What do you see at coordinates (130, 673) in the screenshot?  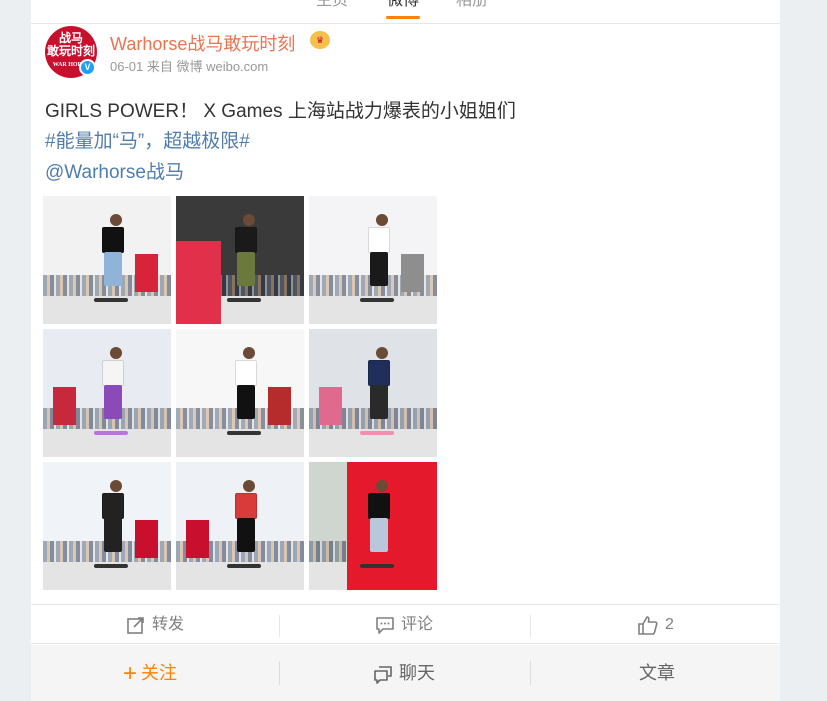 I see `plus-icon: +` at bounding box center [130, 673].